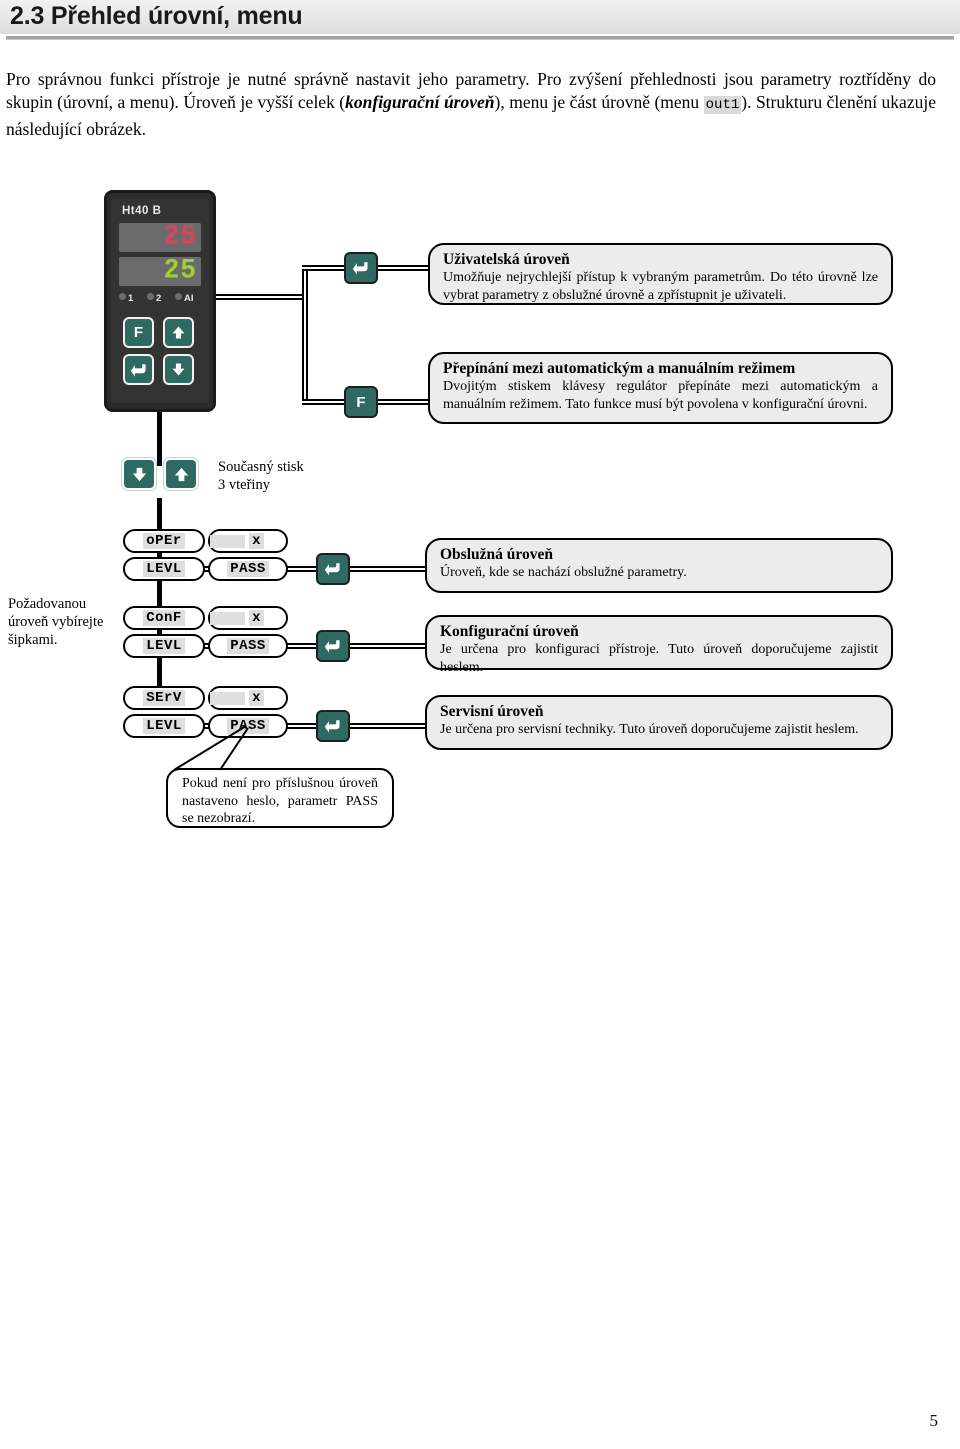  I want to click on callout-key-function: F, so click(361, 402).